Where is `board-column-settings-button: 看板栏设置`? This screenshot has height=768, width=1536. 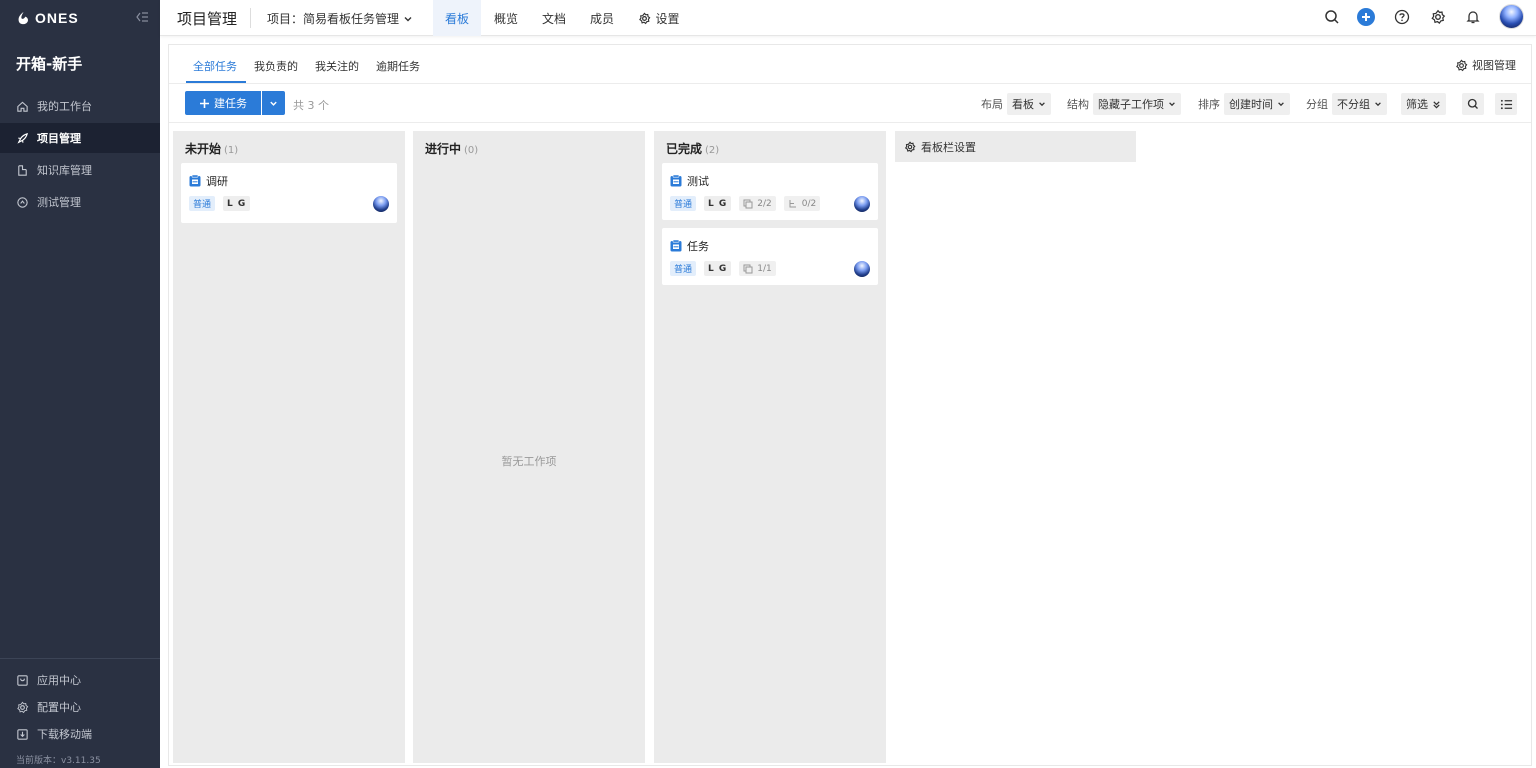 board-column-settings-button: 看板栏设置 is located at coordinates (1015, 146).